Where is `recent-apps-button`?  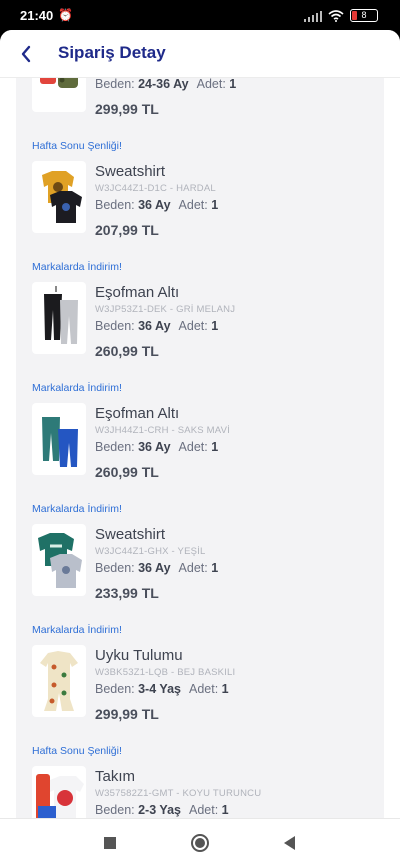 recent-apps-button is located at coordinates (110, 843).